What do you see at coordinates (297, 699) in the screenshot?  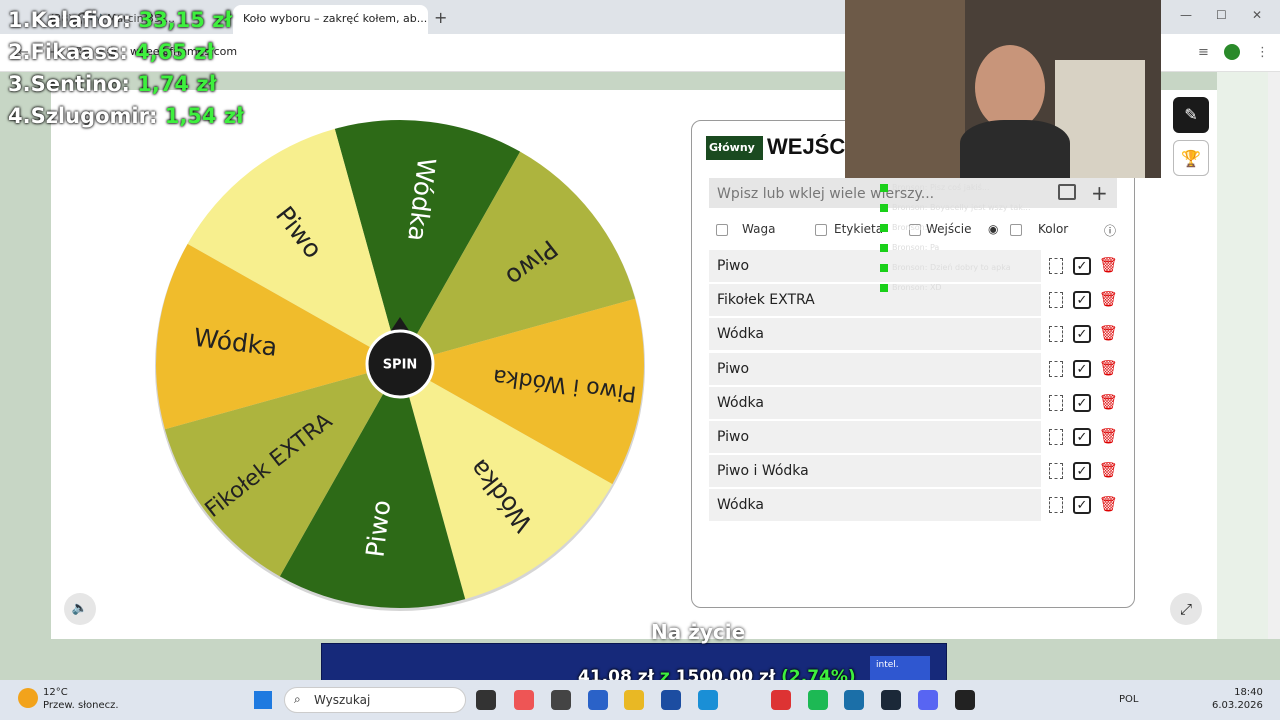 I see `search-icon: ⌕` at bounding box center [297, 699].